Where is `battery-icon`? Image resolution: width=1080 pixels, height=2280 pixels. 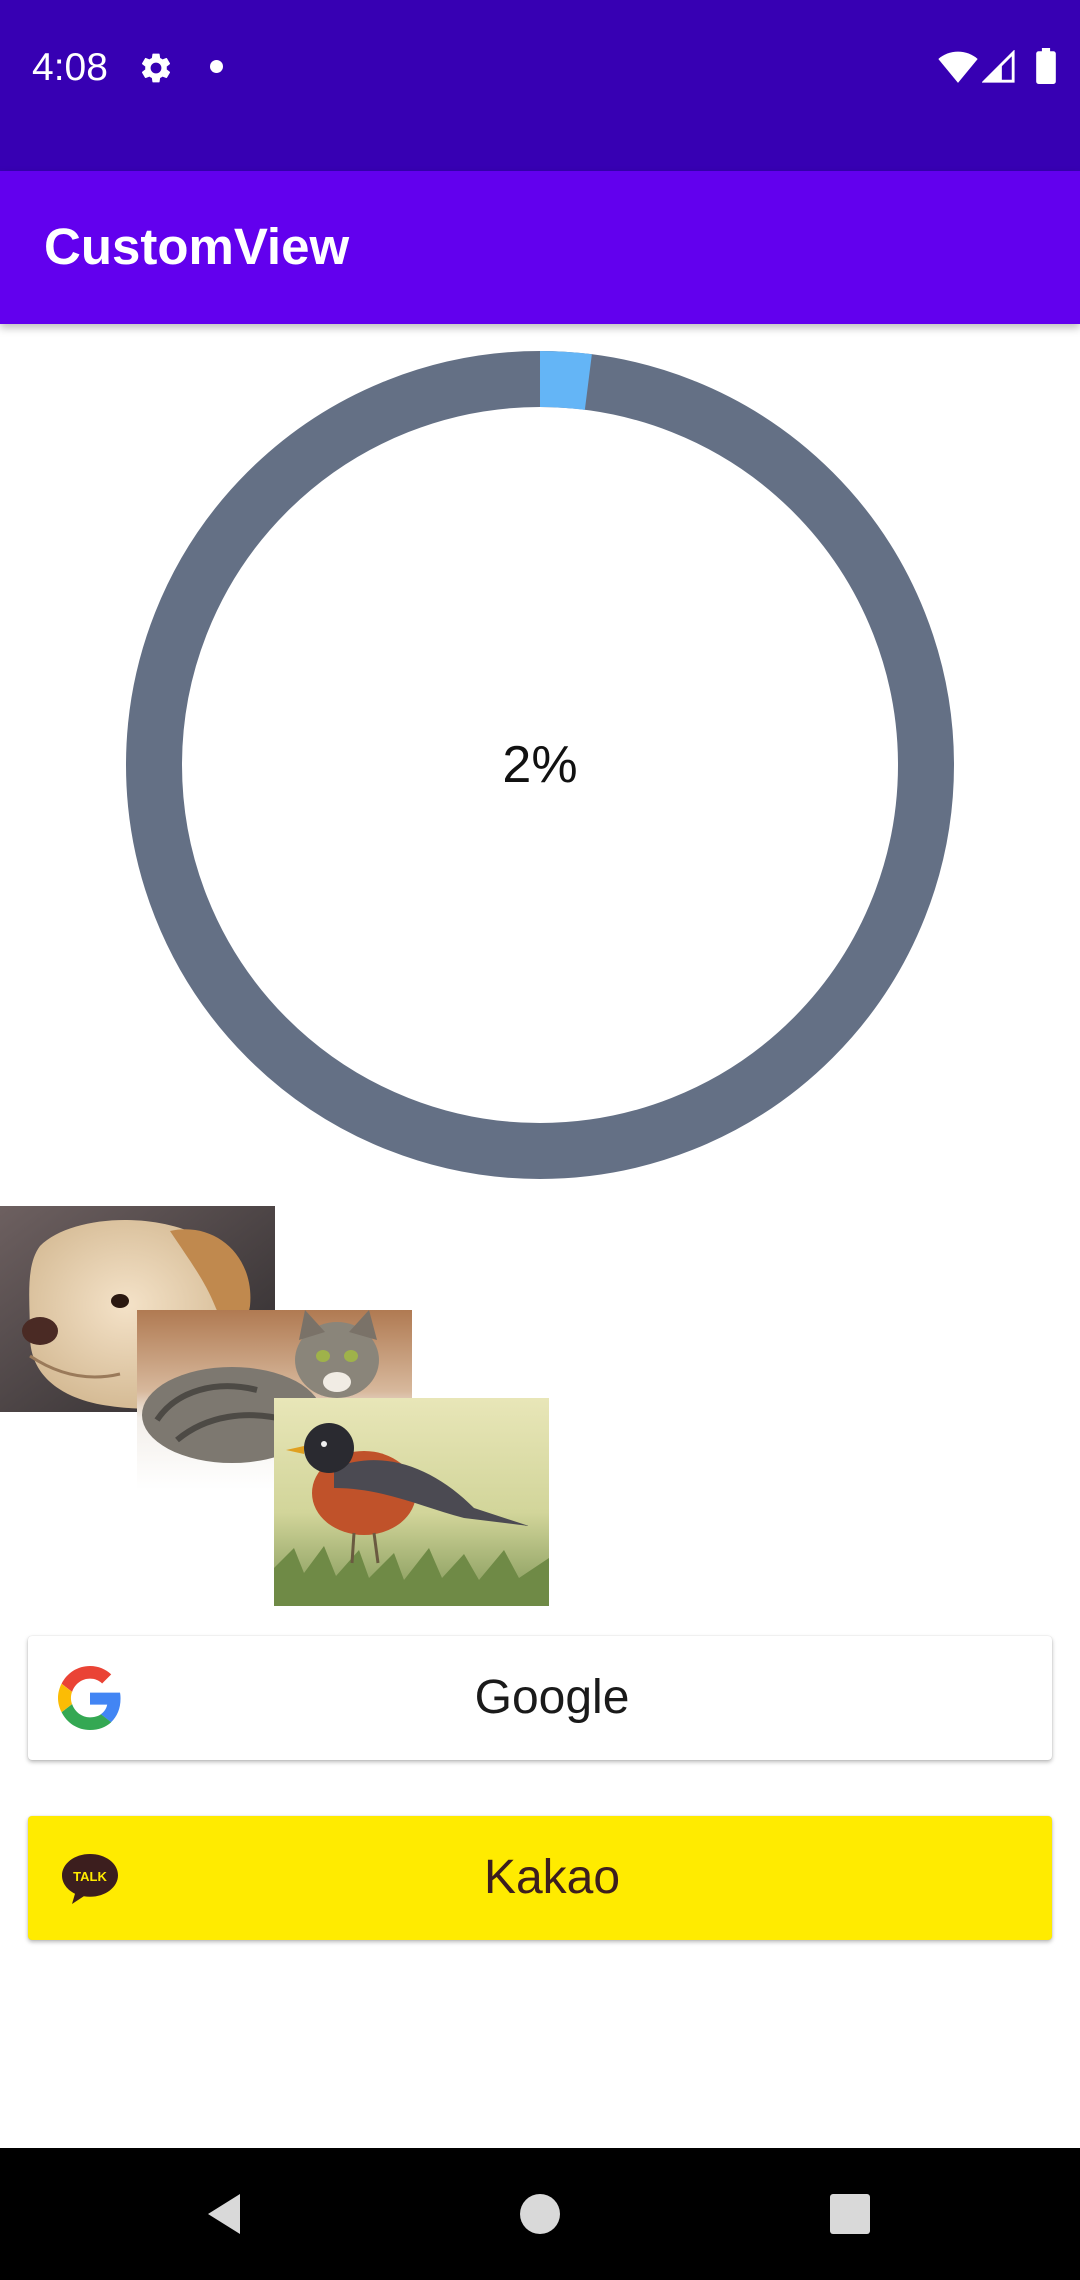 battery-icon is located at coordinates (1046, 66).